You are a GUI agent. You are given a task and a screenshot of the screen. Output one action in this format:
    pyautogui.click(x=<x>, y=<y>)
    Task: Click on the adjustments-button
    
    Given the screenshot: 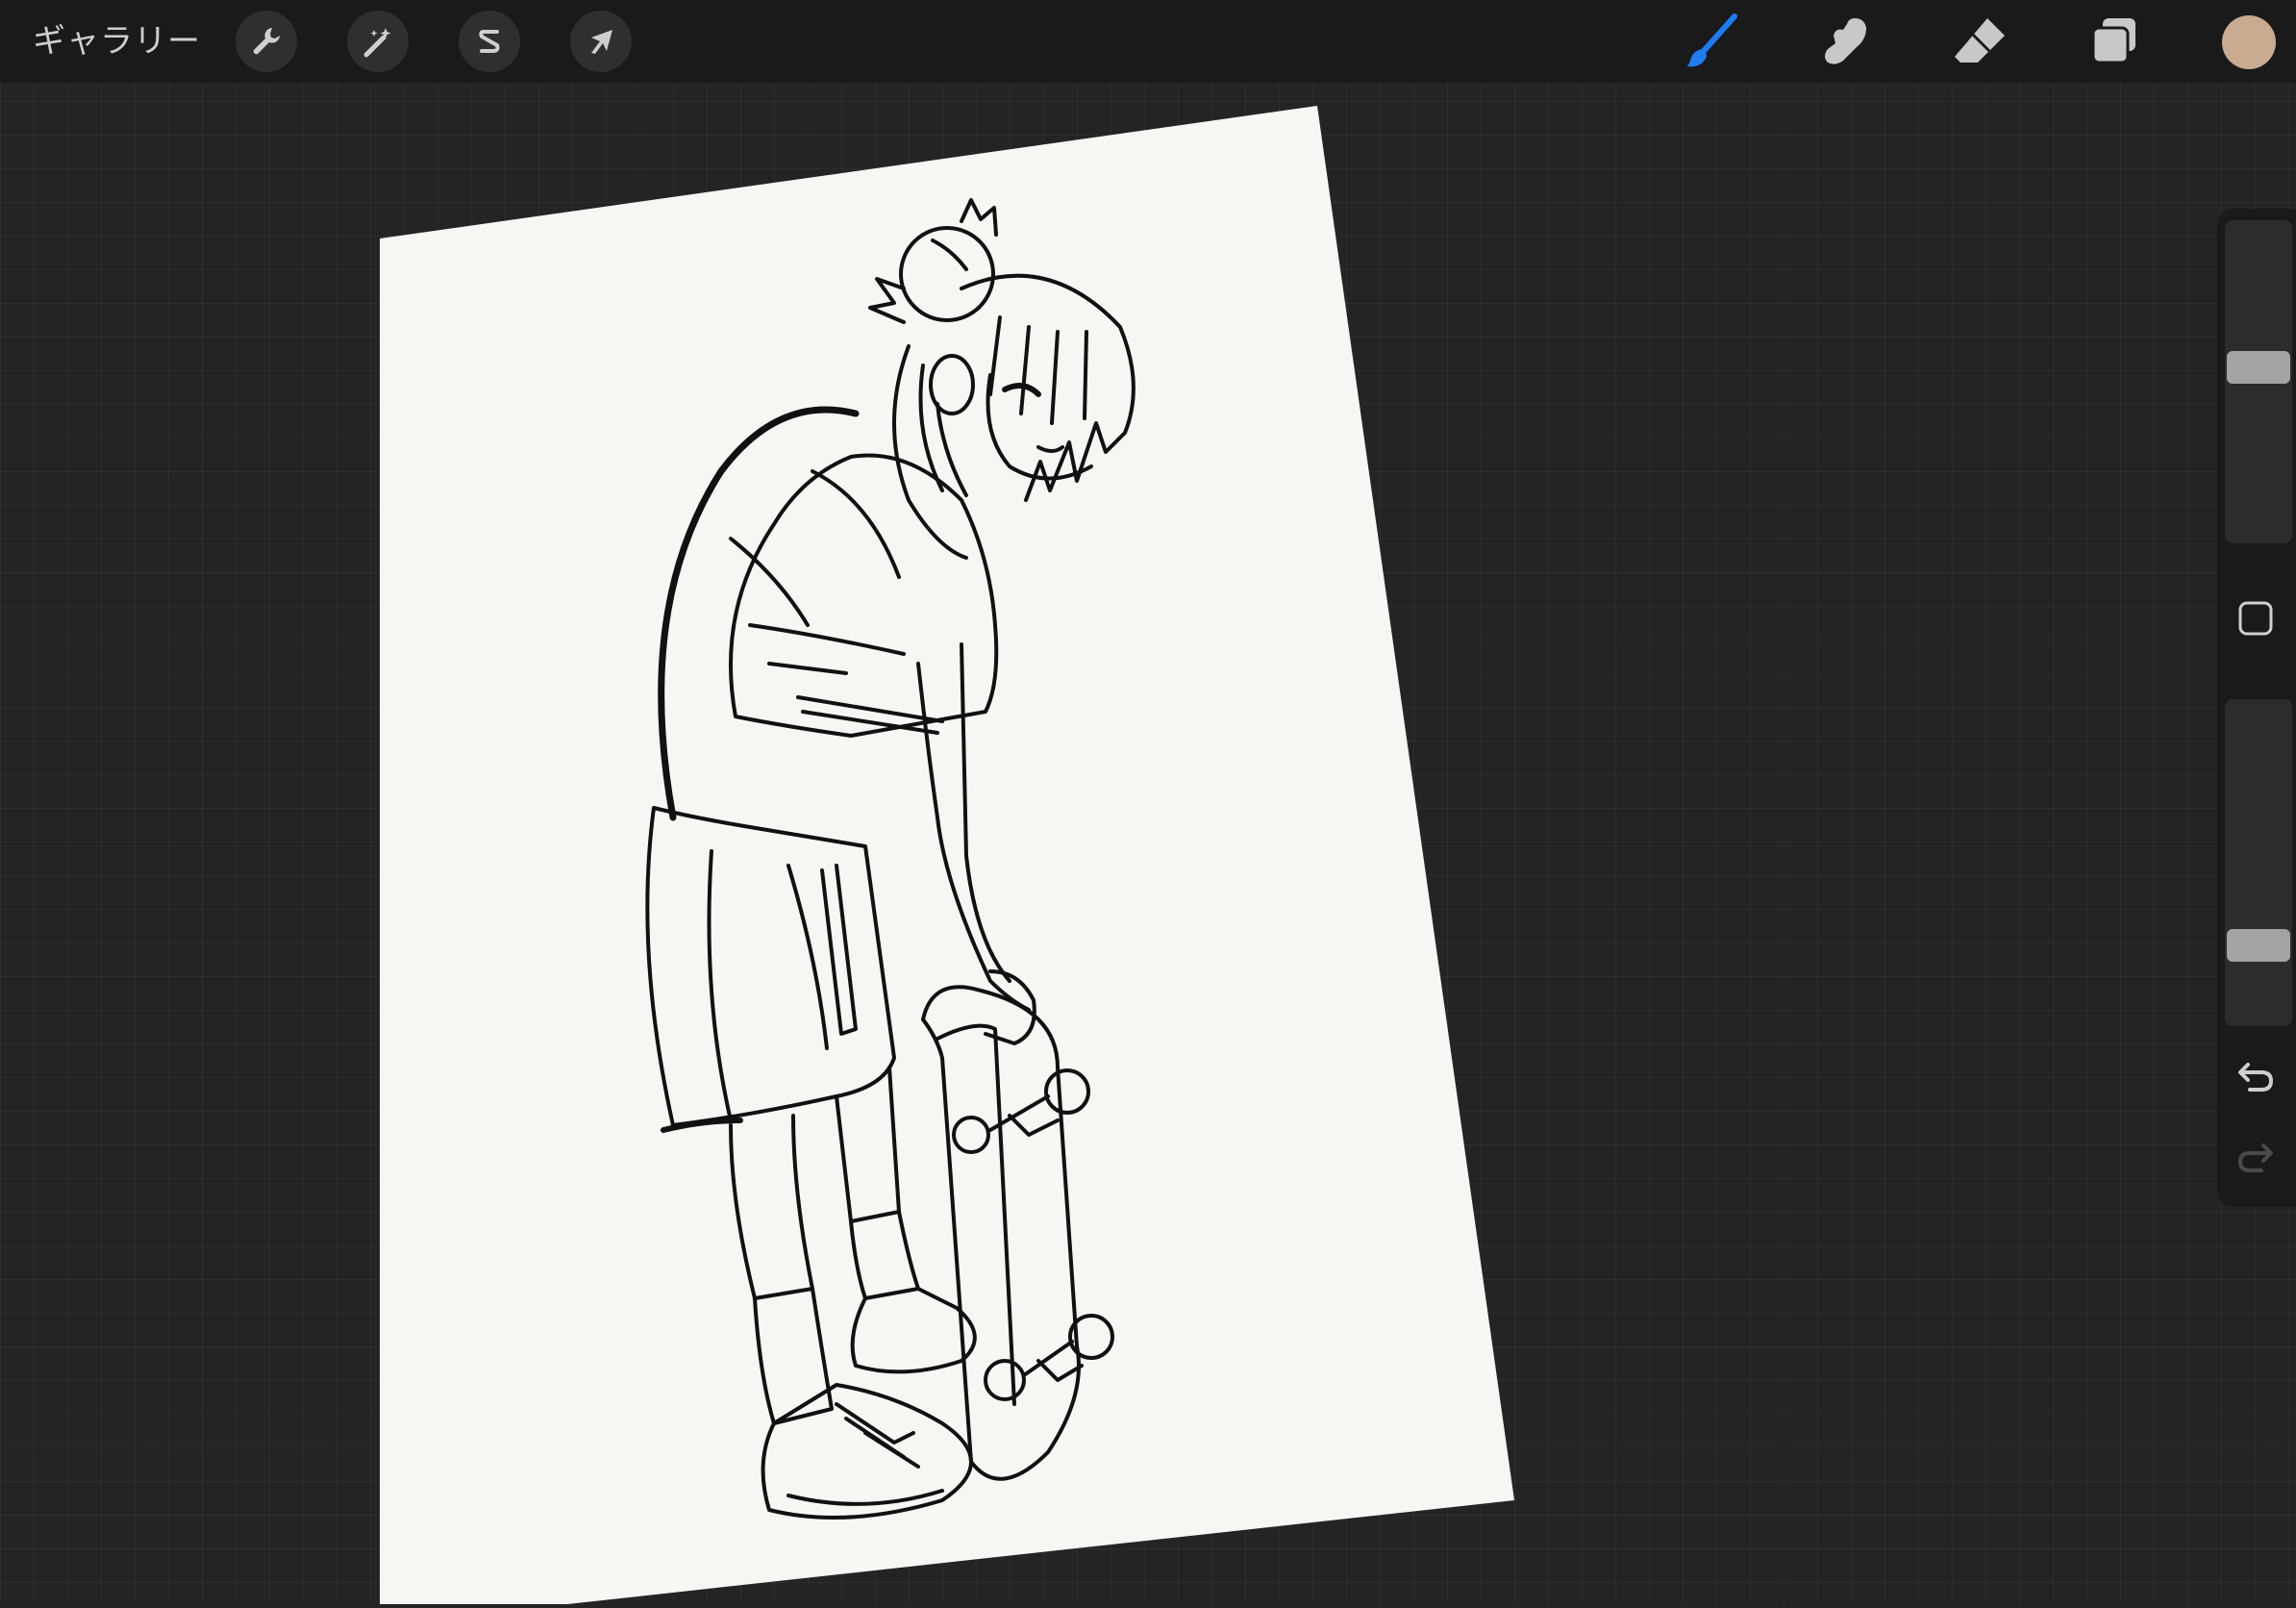 What is the action you would take?
    pyautogui.click(x=378, y=41)
    